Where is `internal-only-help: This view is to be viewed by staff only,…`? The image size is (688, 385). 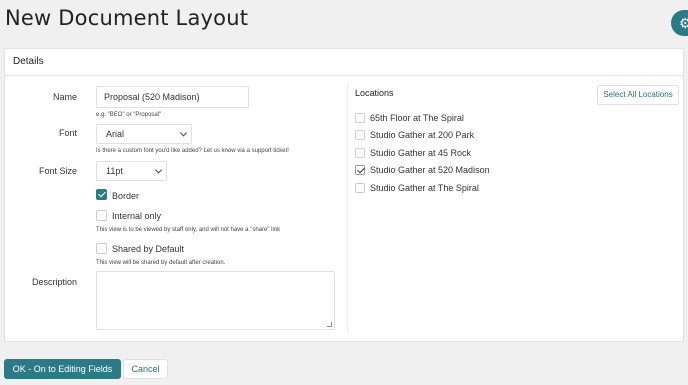
internal-only-help: This view is to be viewed by staff only,… is located at coordinates (188, 230).